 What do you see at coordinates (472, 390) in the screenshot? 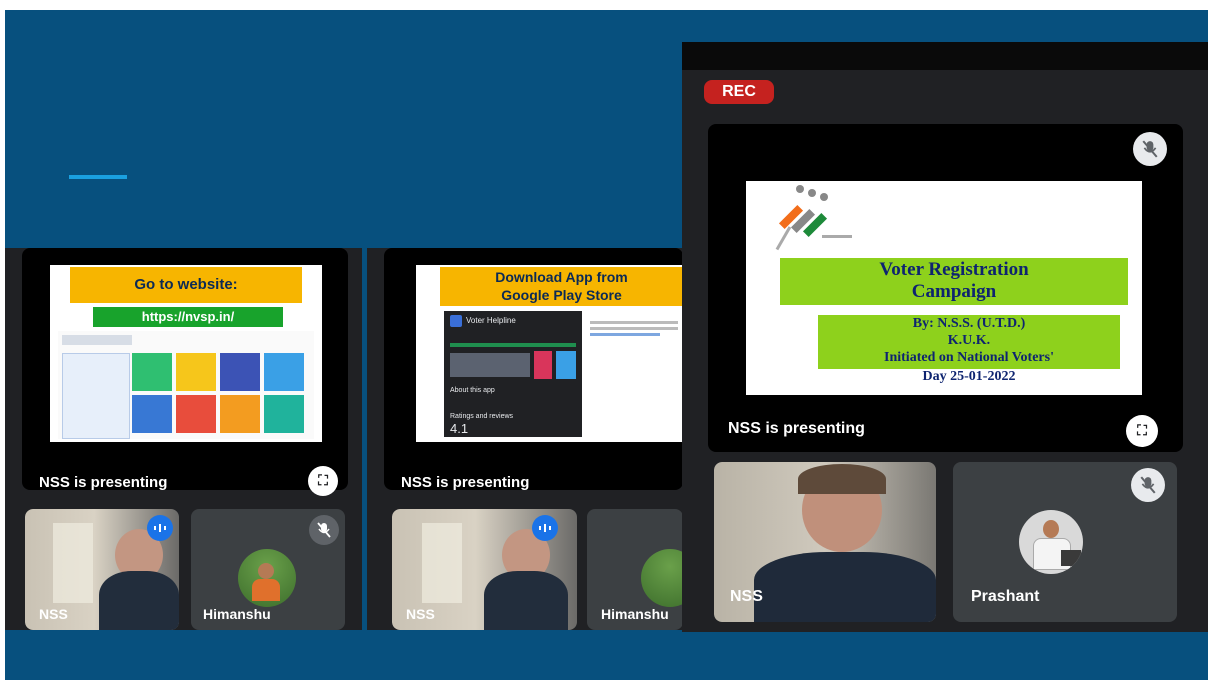
I see `about-label: About this app` at bounding box center [472, 390].